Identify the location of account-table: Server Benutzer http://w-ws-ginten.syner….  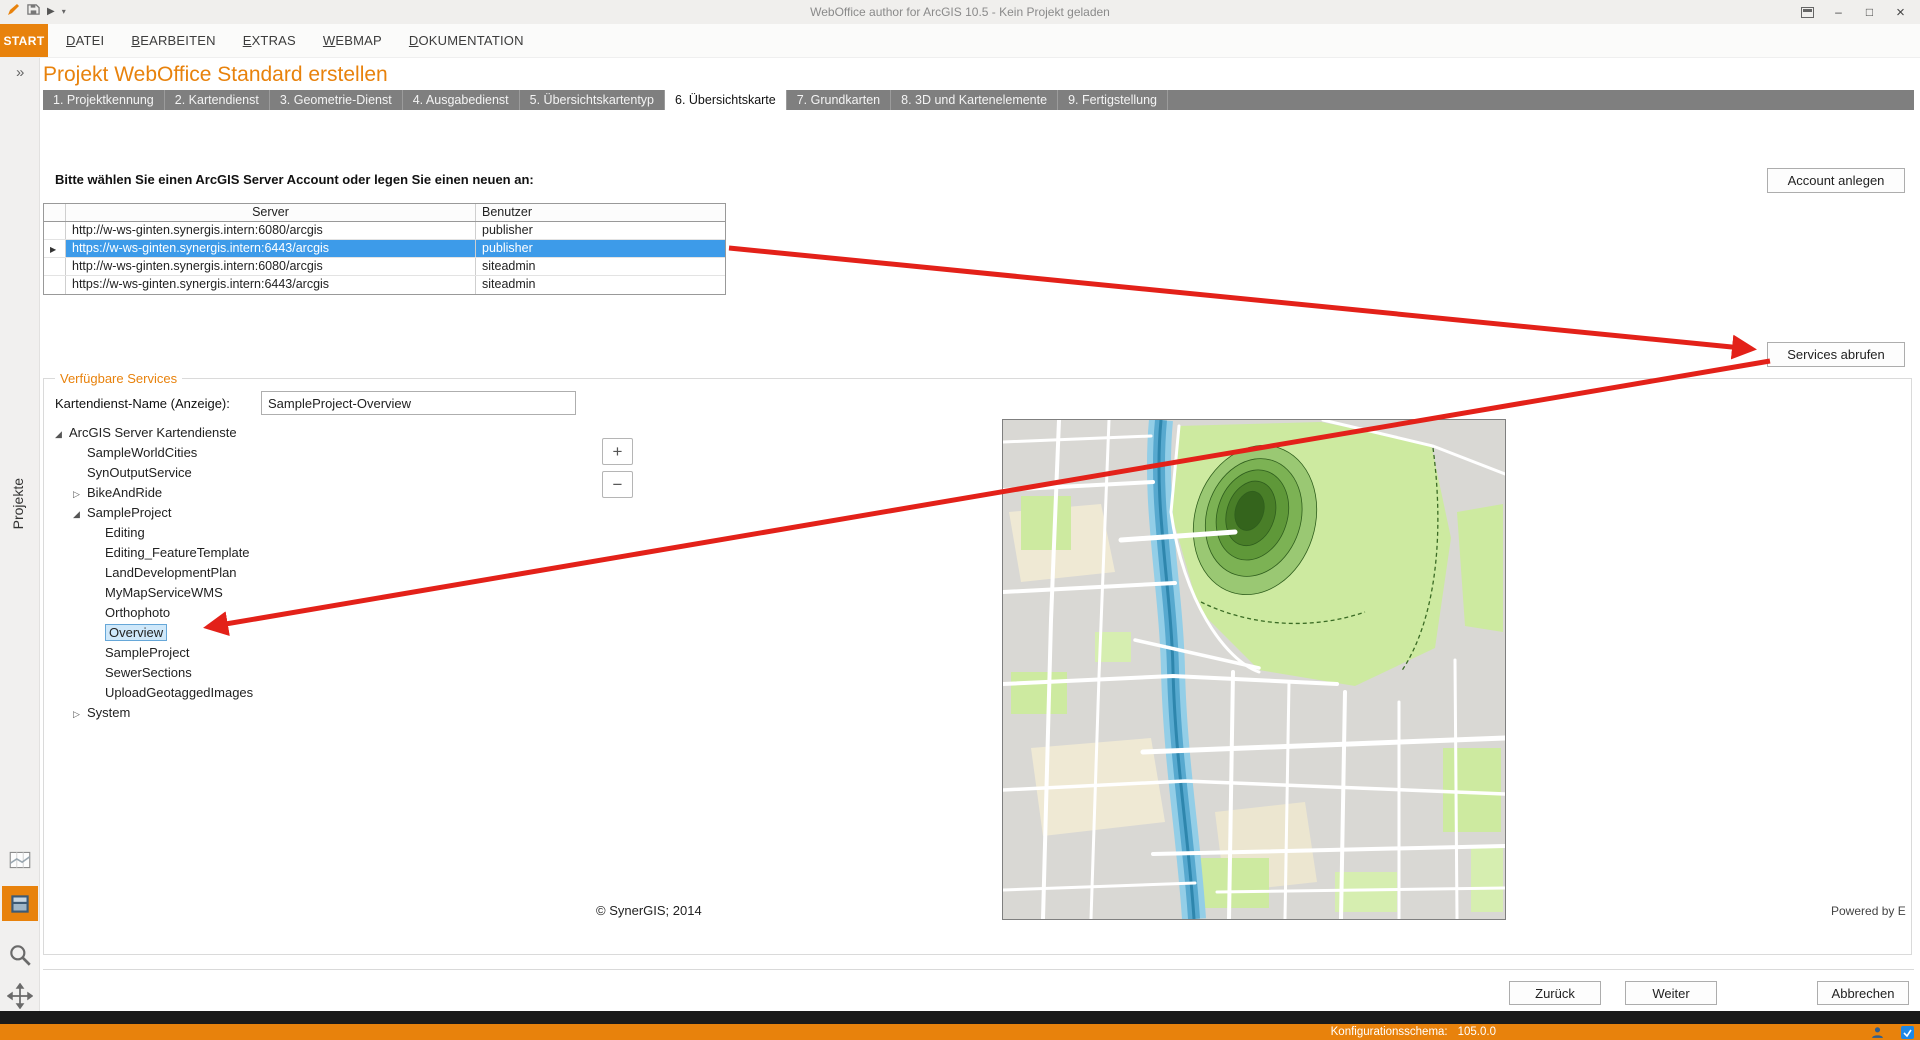
(384, 249).